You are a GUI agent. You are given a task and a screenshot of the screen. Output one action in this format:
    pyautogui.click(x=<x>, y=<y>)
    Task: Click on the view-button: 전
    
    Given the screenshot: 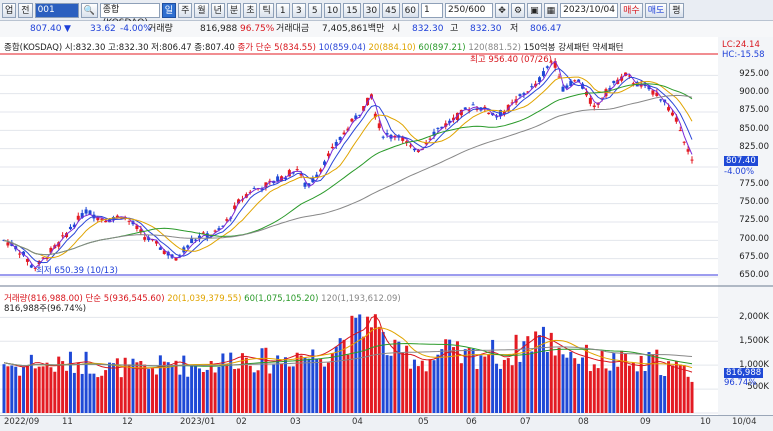 What is the action you would take?
    pyautogui.click(x=25, y=10)
    